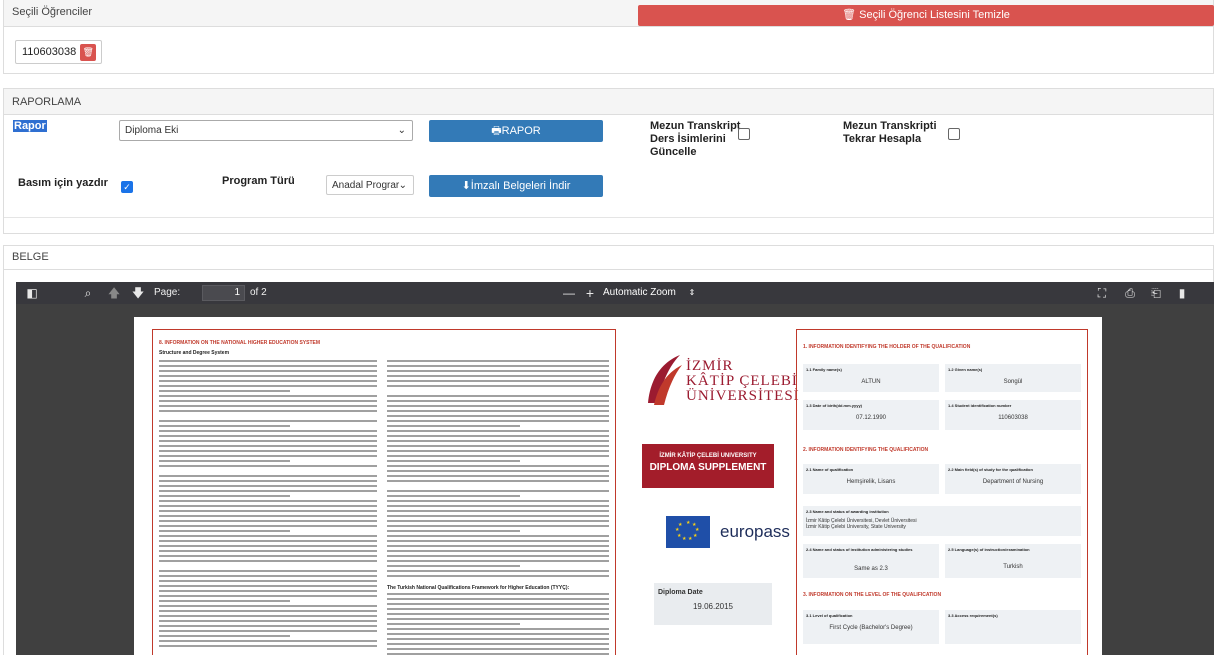  Describe the element at coordinates (114, 293) in the screenshot. I see `arrow-up-icon: 🡅` at that location.